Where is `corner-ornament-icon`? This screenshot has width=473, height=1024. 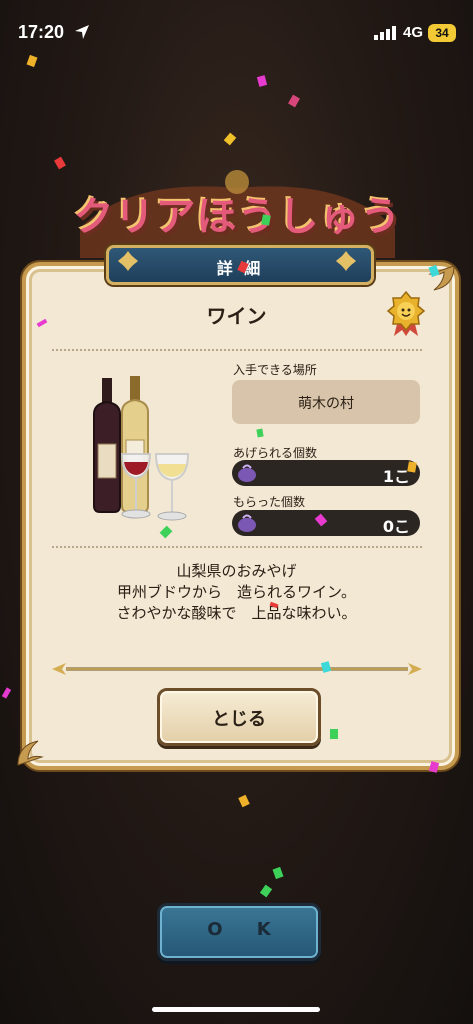 corner-ornament-icon is located at coordinates (30, 753).